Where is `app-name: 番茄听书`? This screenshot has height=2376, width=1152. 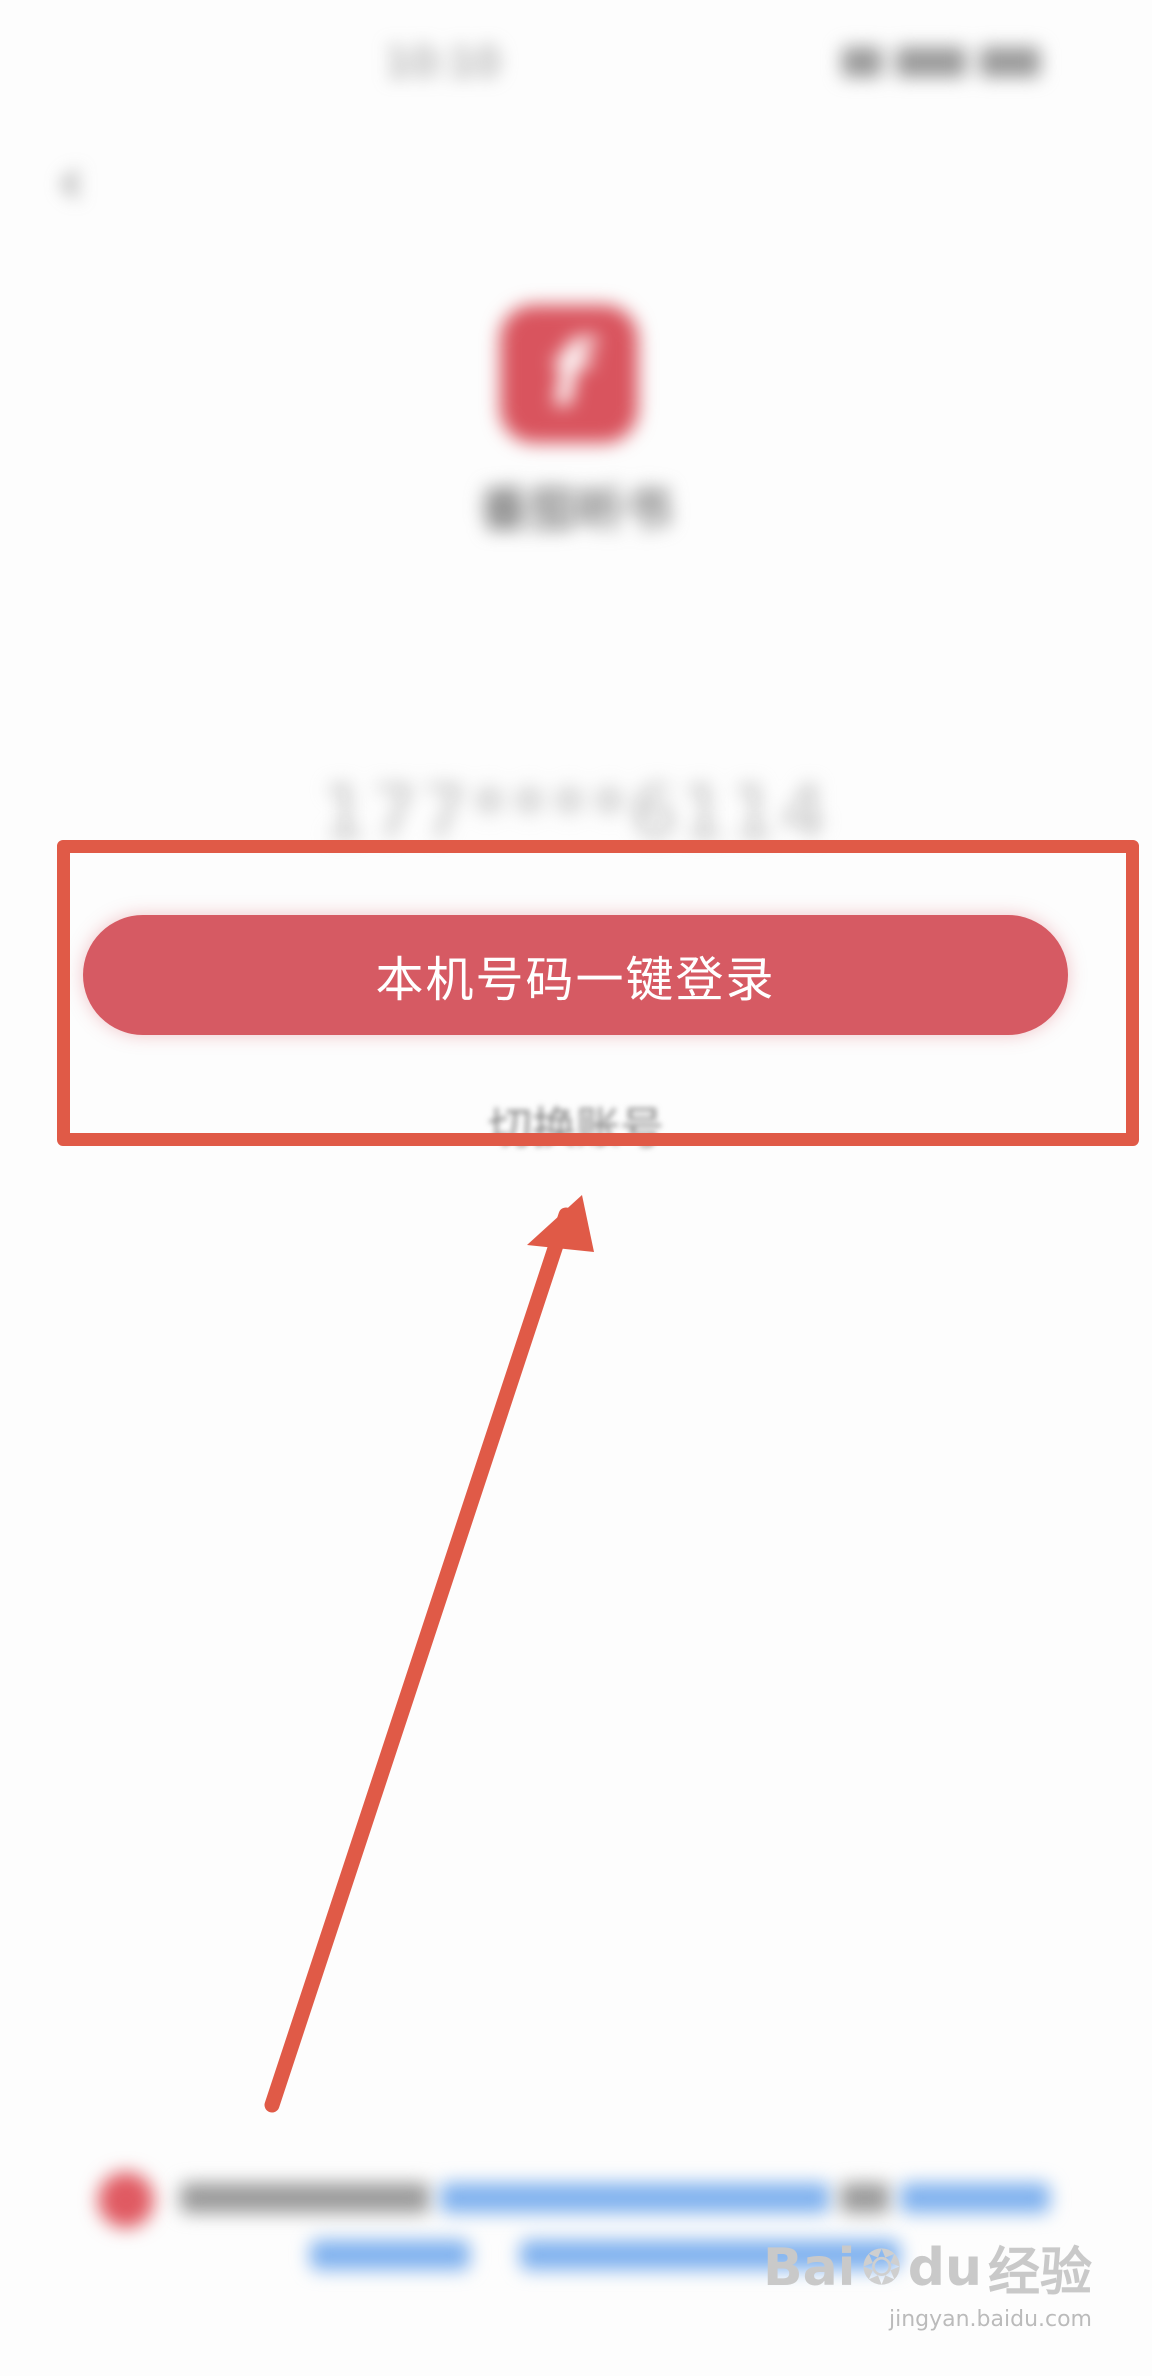 app-name: 番茄听书 is located at coordinates (575, 510).